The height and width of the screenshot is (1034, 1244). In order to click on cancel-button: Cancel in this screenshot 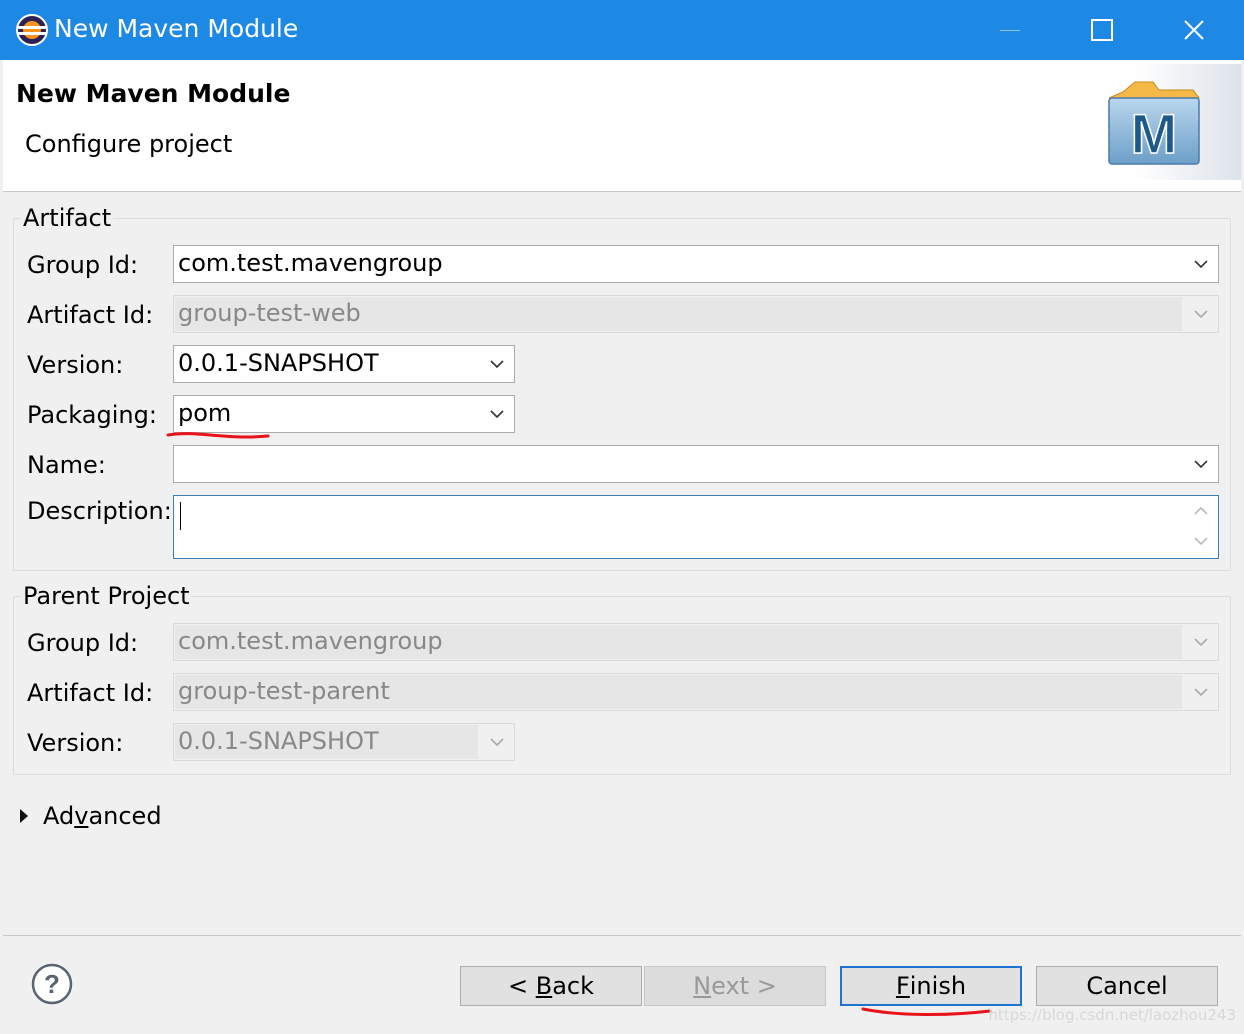, I will do `click(1127, 986)`.